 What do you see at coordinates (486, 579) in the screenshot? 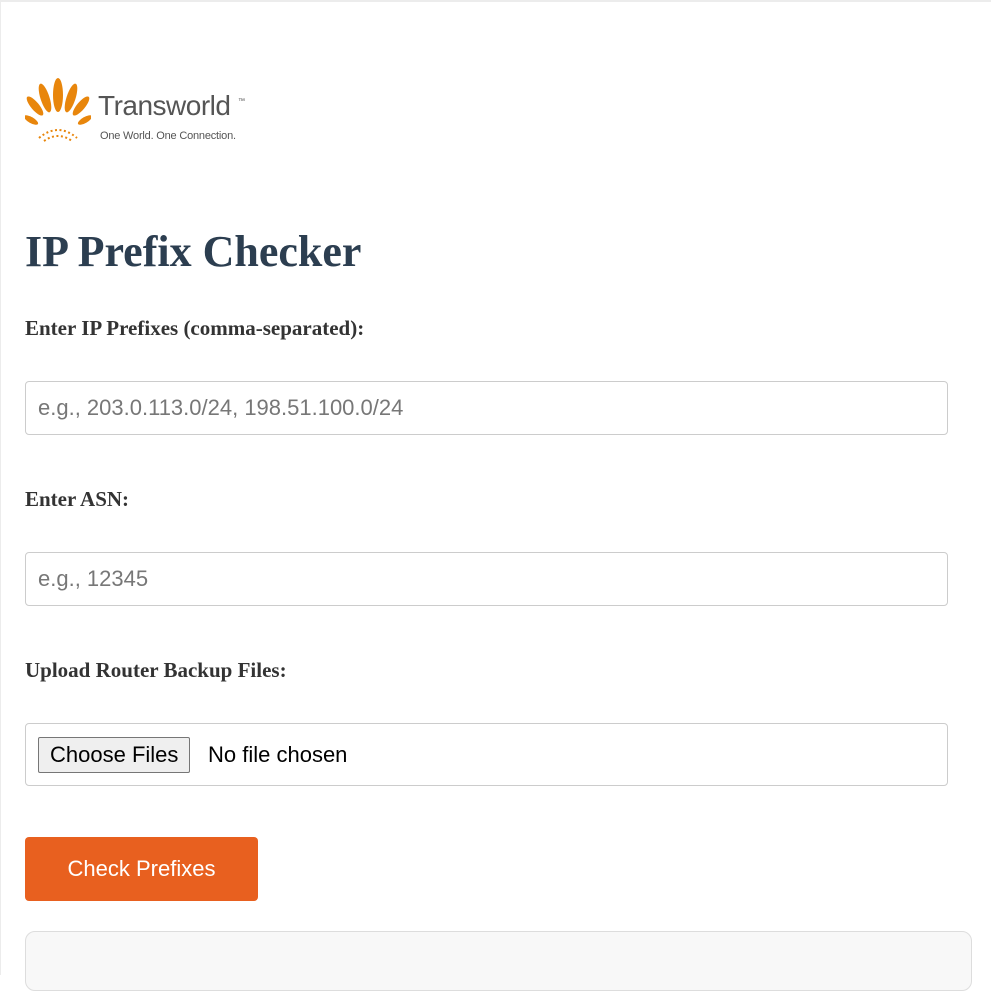
I see `asn-input` at bounding box center [486, 579].